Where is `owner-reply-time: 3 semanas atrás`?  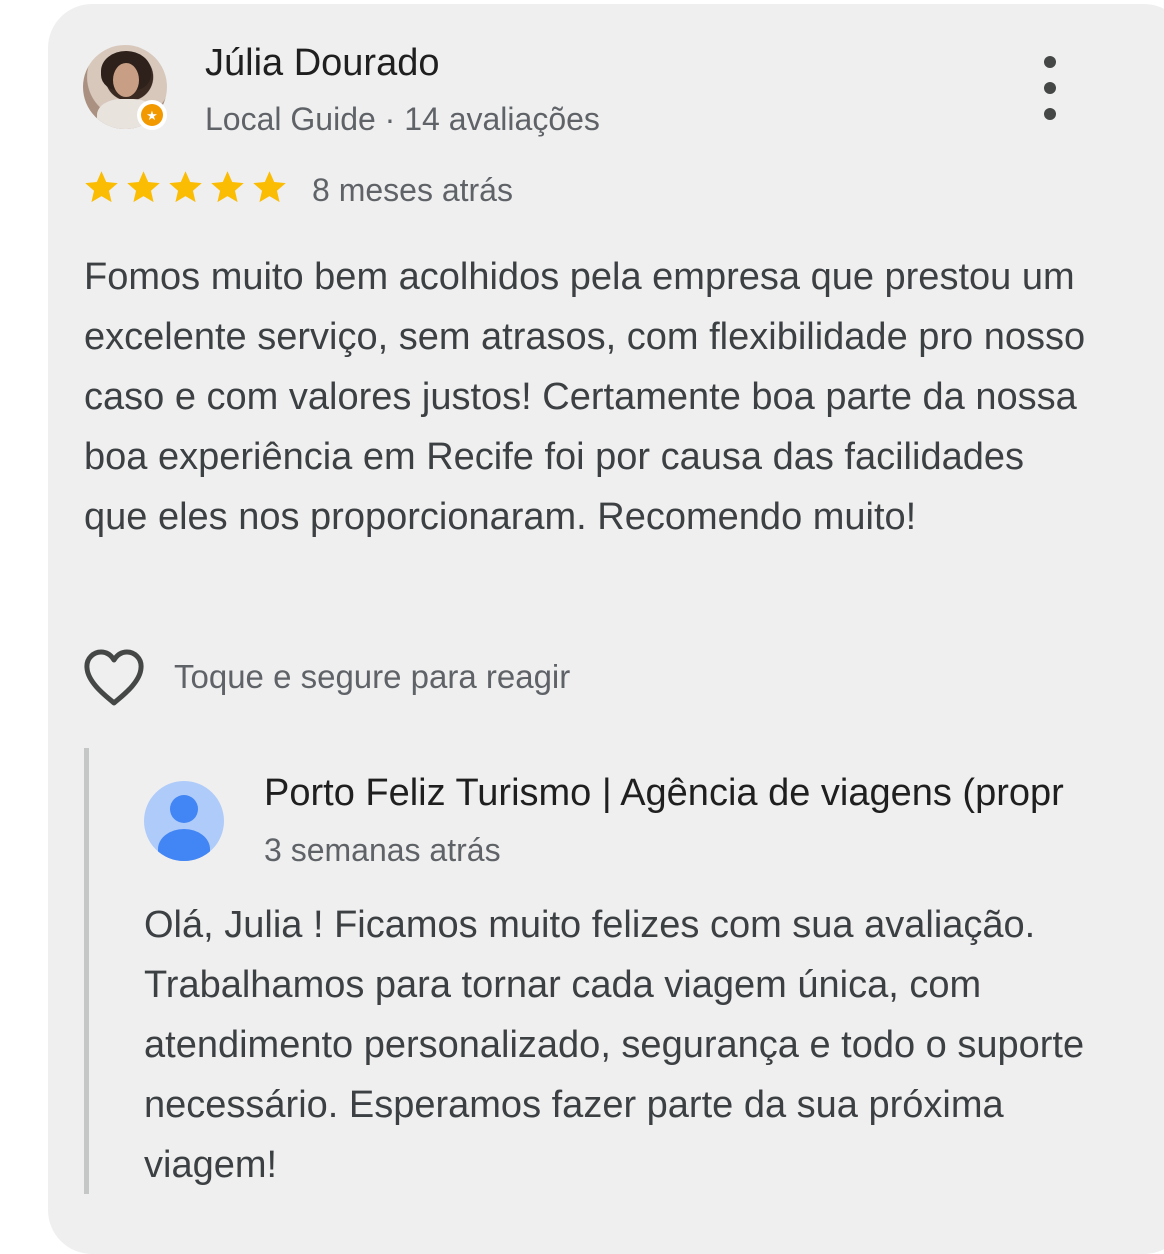
owner-reply-time: 3 semanas atrás is located at coordinates (382, 850).